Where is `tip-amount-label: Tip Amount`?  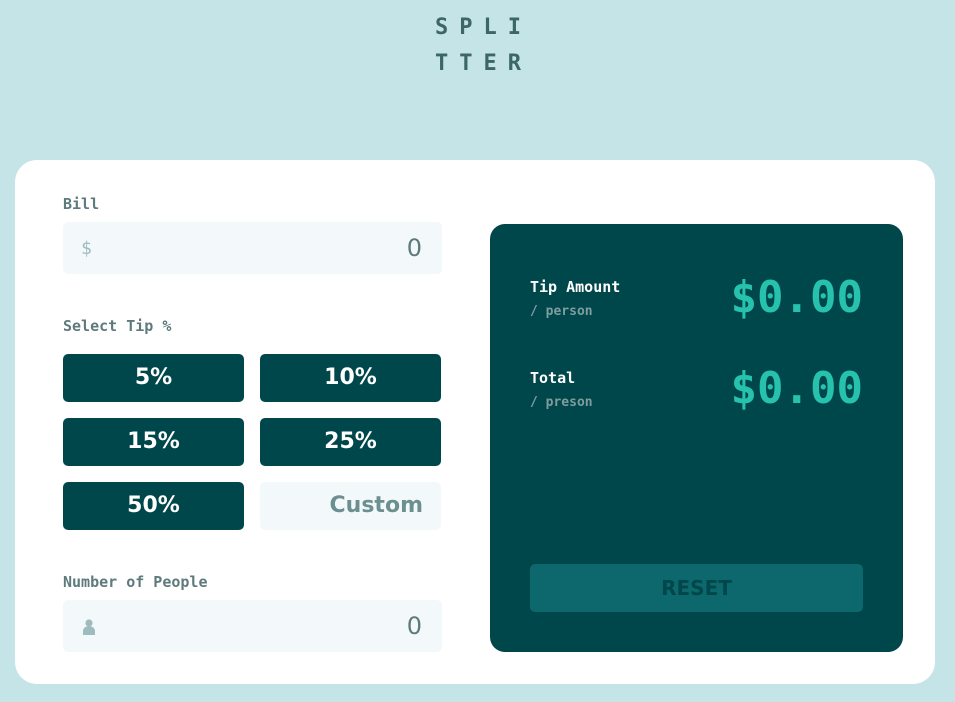
tip-amount-label: Tip Amount is located at coordinates (575, 287).